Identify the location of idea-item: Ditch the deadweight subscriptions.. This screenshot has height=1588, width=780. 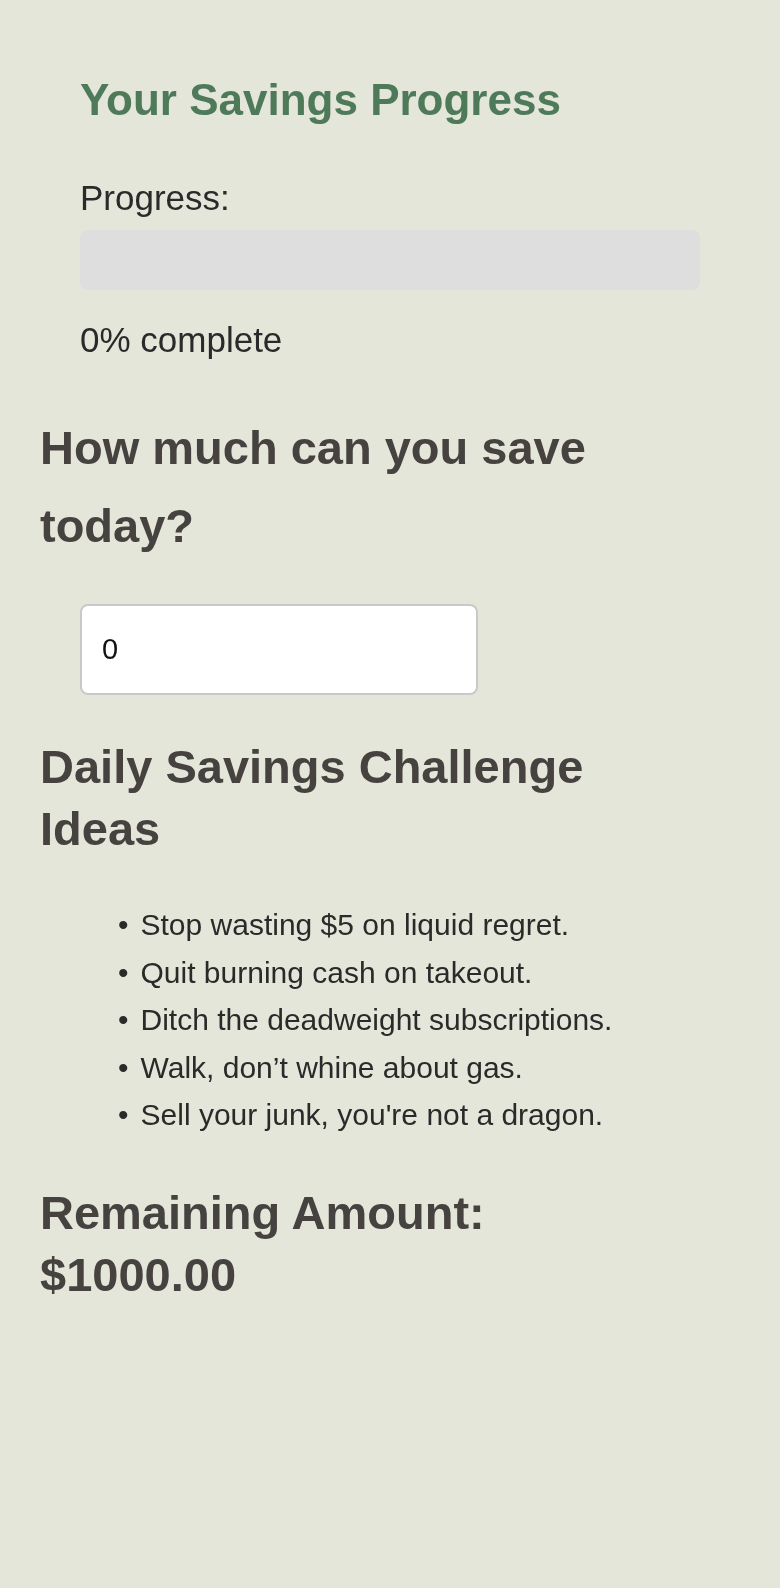
(376, 1020).